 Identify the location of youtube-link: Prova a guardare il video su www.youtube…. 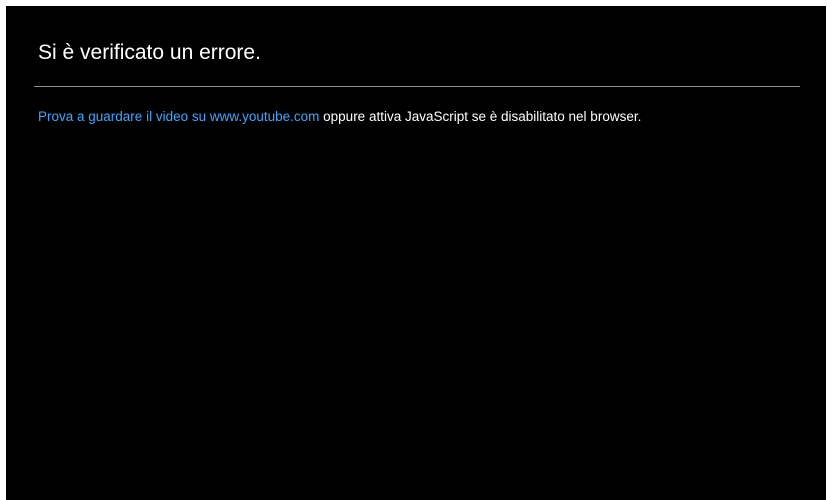
(178, 116).